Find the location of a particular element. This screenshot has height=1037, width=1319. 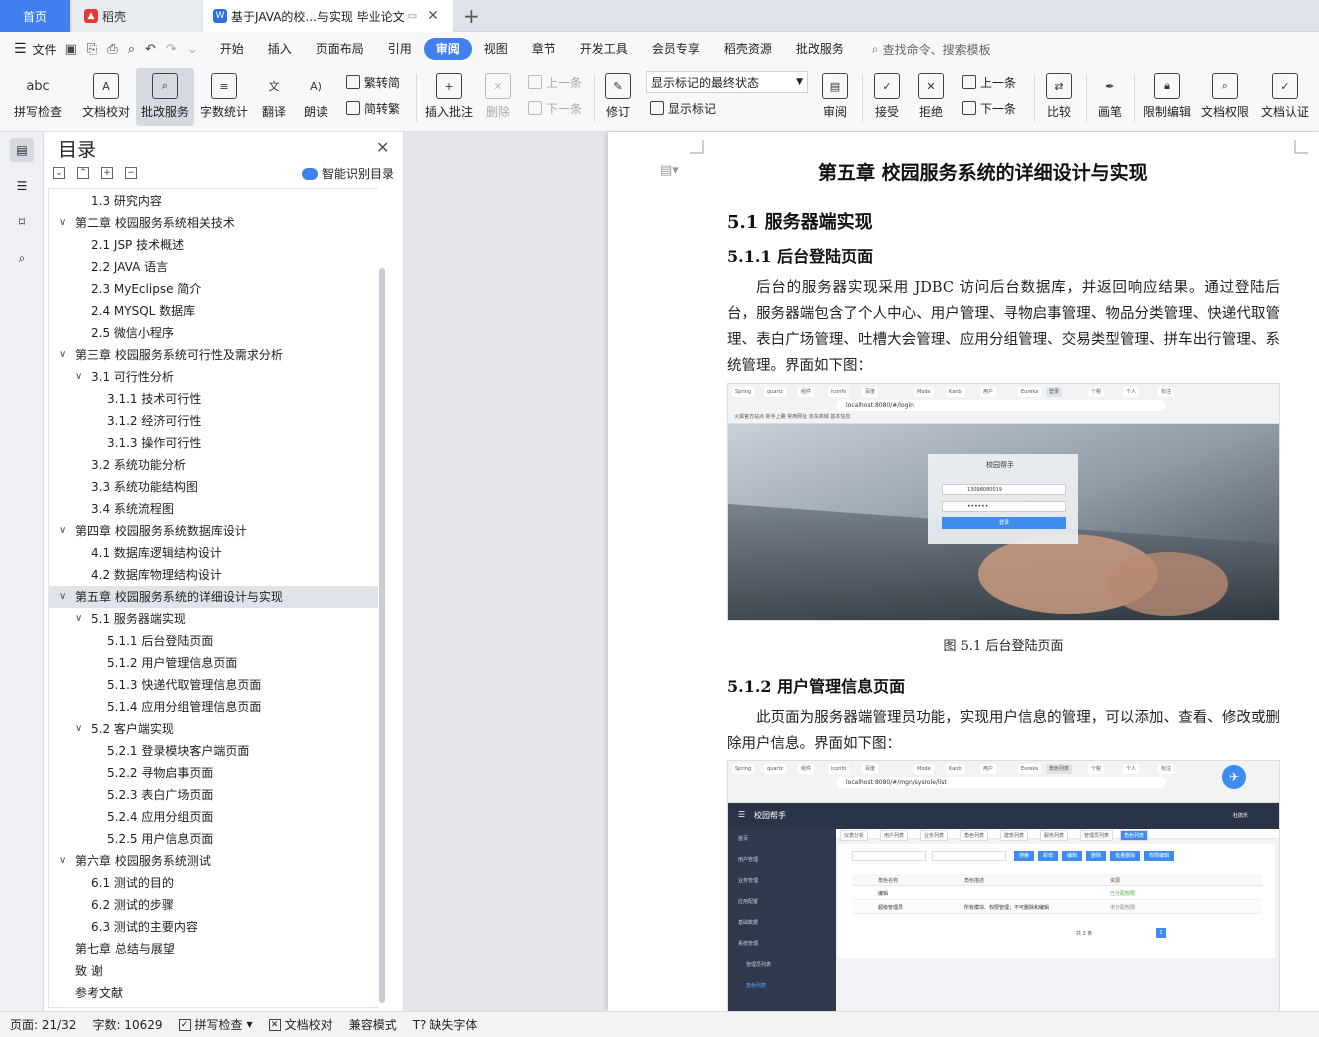

toc-item: ∨ 第四章 校园服务系统数据库设计 is located at coordinates (213, 531).